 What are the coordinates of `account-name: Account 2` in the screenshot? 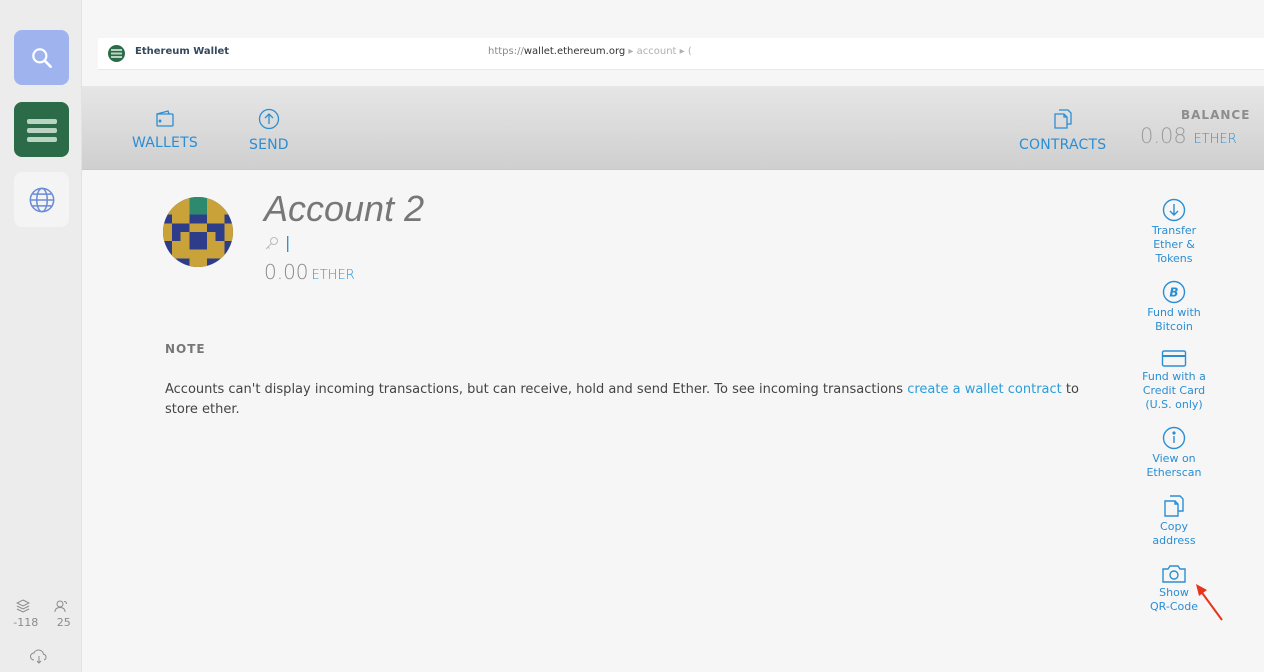 It's located at (344, 209).